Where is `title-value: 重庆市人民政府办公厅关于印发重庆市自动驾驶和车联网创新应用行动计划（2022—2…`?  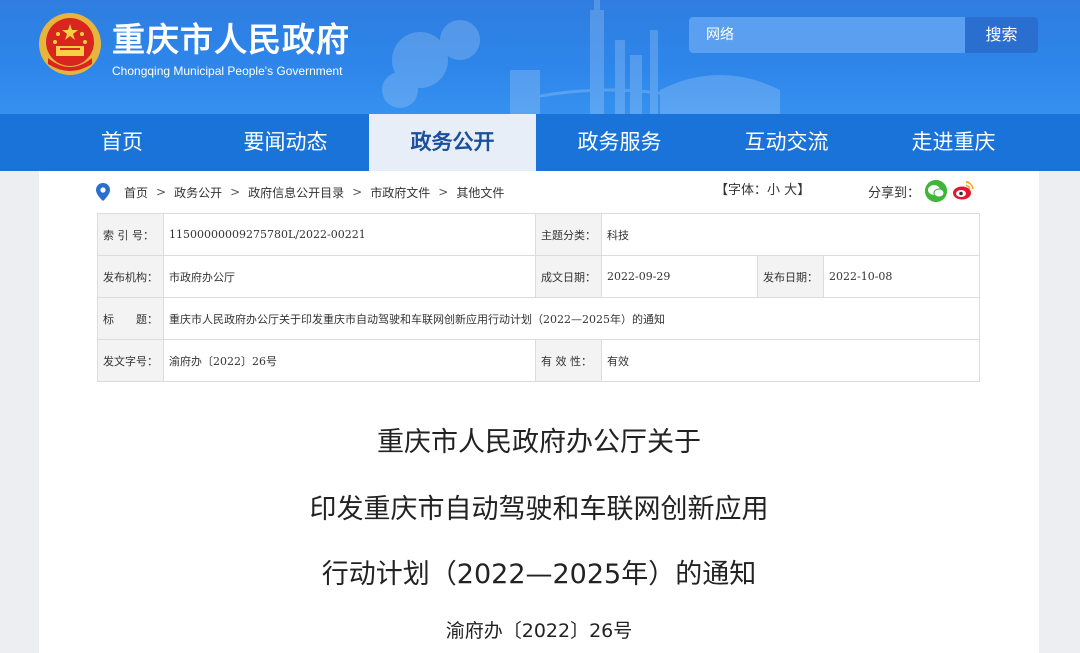
title-value: 重庆市人民政府办公厅关于印发重庆市自动驾驶和车联网创新应用行动计划（2022—2… is located at coordinates (571, 318).